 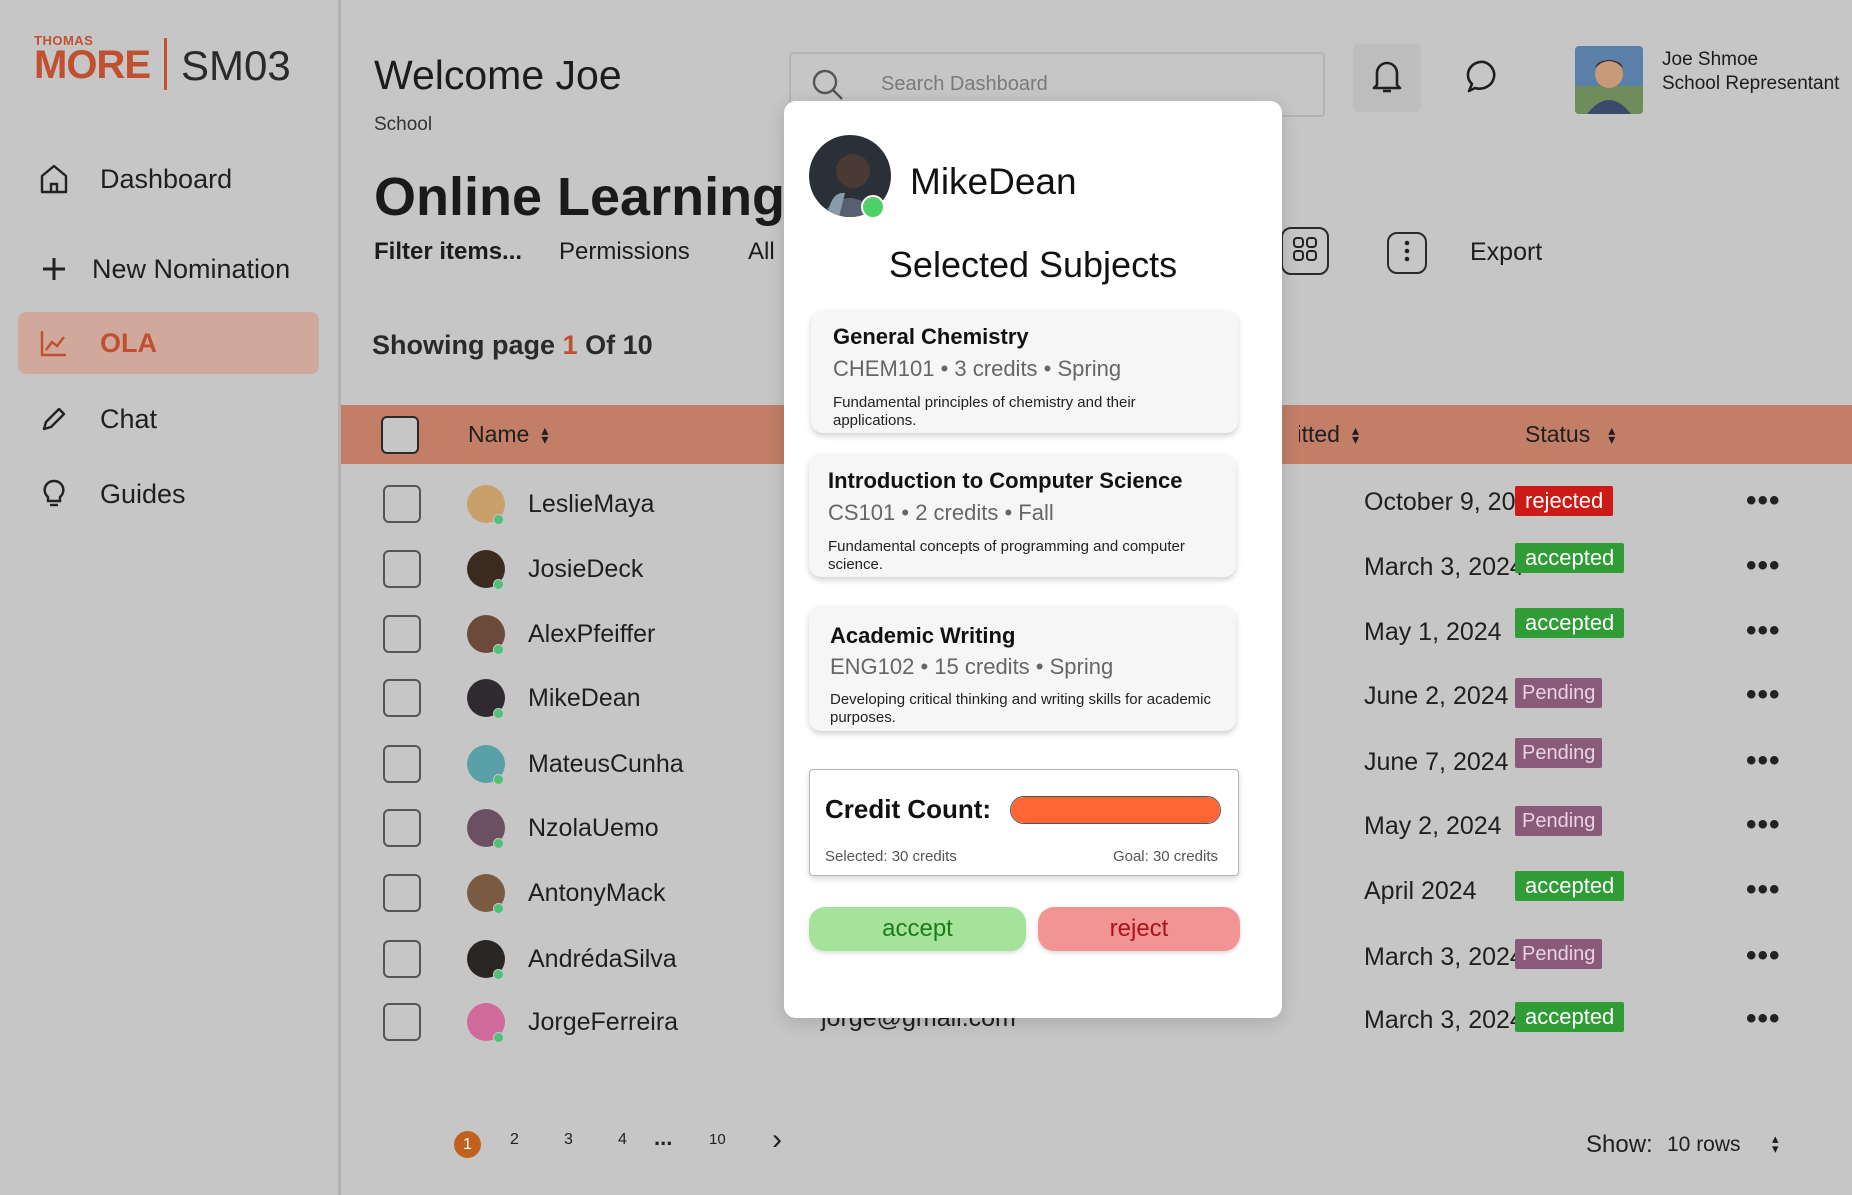 What do you see at coordinates (129, 418) in the screenshot?
I see `sidebar-item-label: Chat` at bounding box center [129, 418].